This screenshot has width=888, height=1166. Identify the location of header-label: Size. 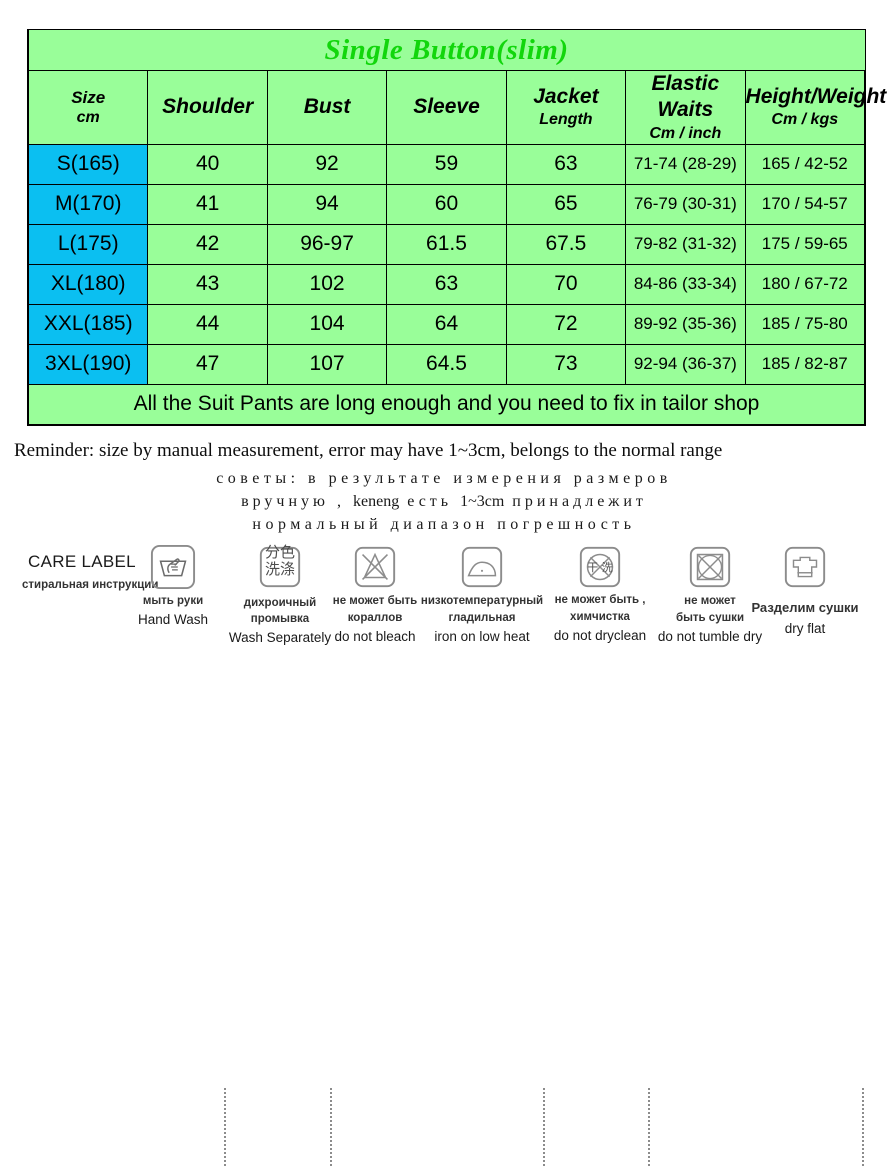
(88, 97).